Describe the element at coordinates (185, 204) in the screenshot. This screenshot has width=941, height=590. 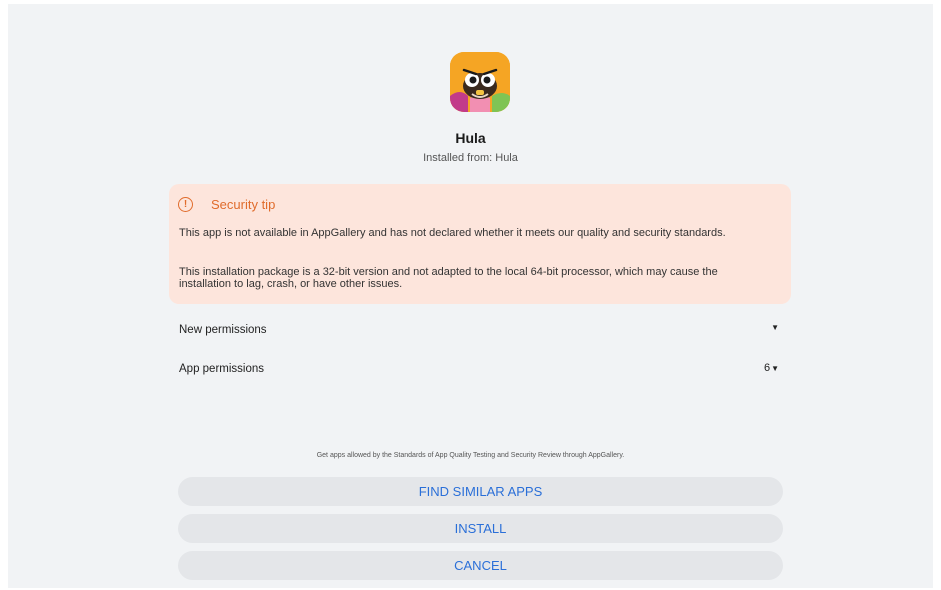
I see `warning-circle-icon: !` at that location.